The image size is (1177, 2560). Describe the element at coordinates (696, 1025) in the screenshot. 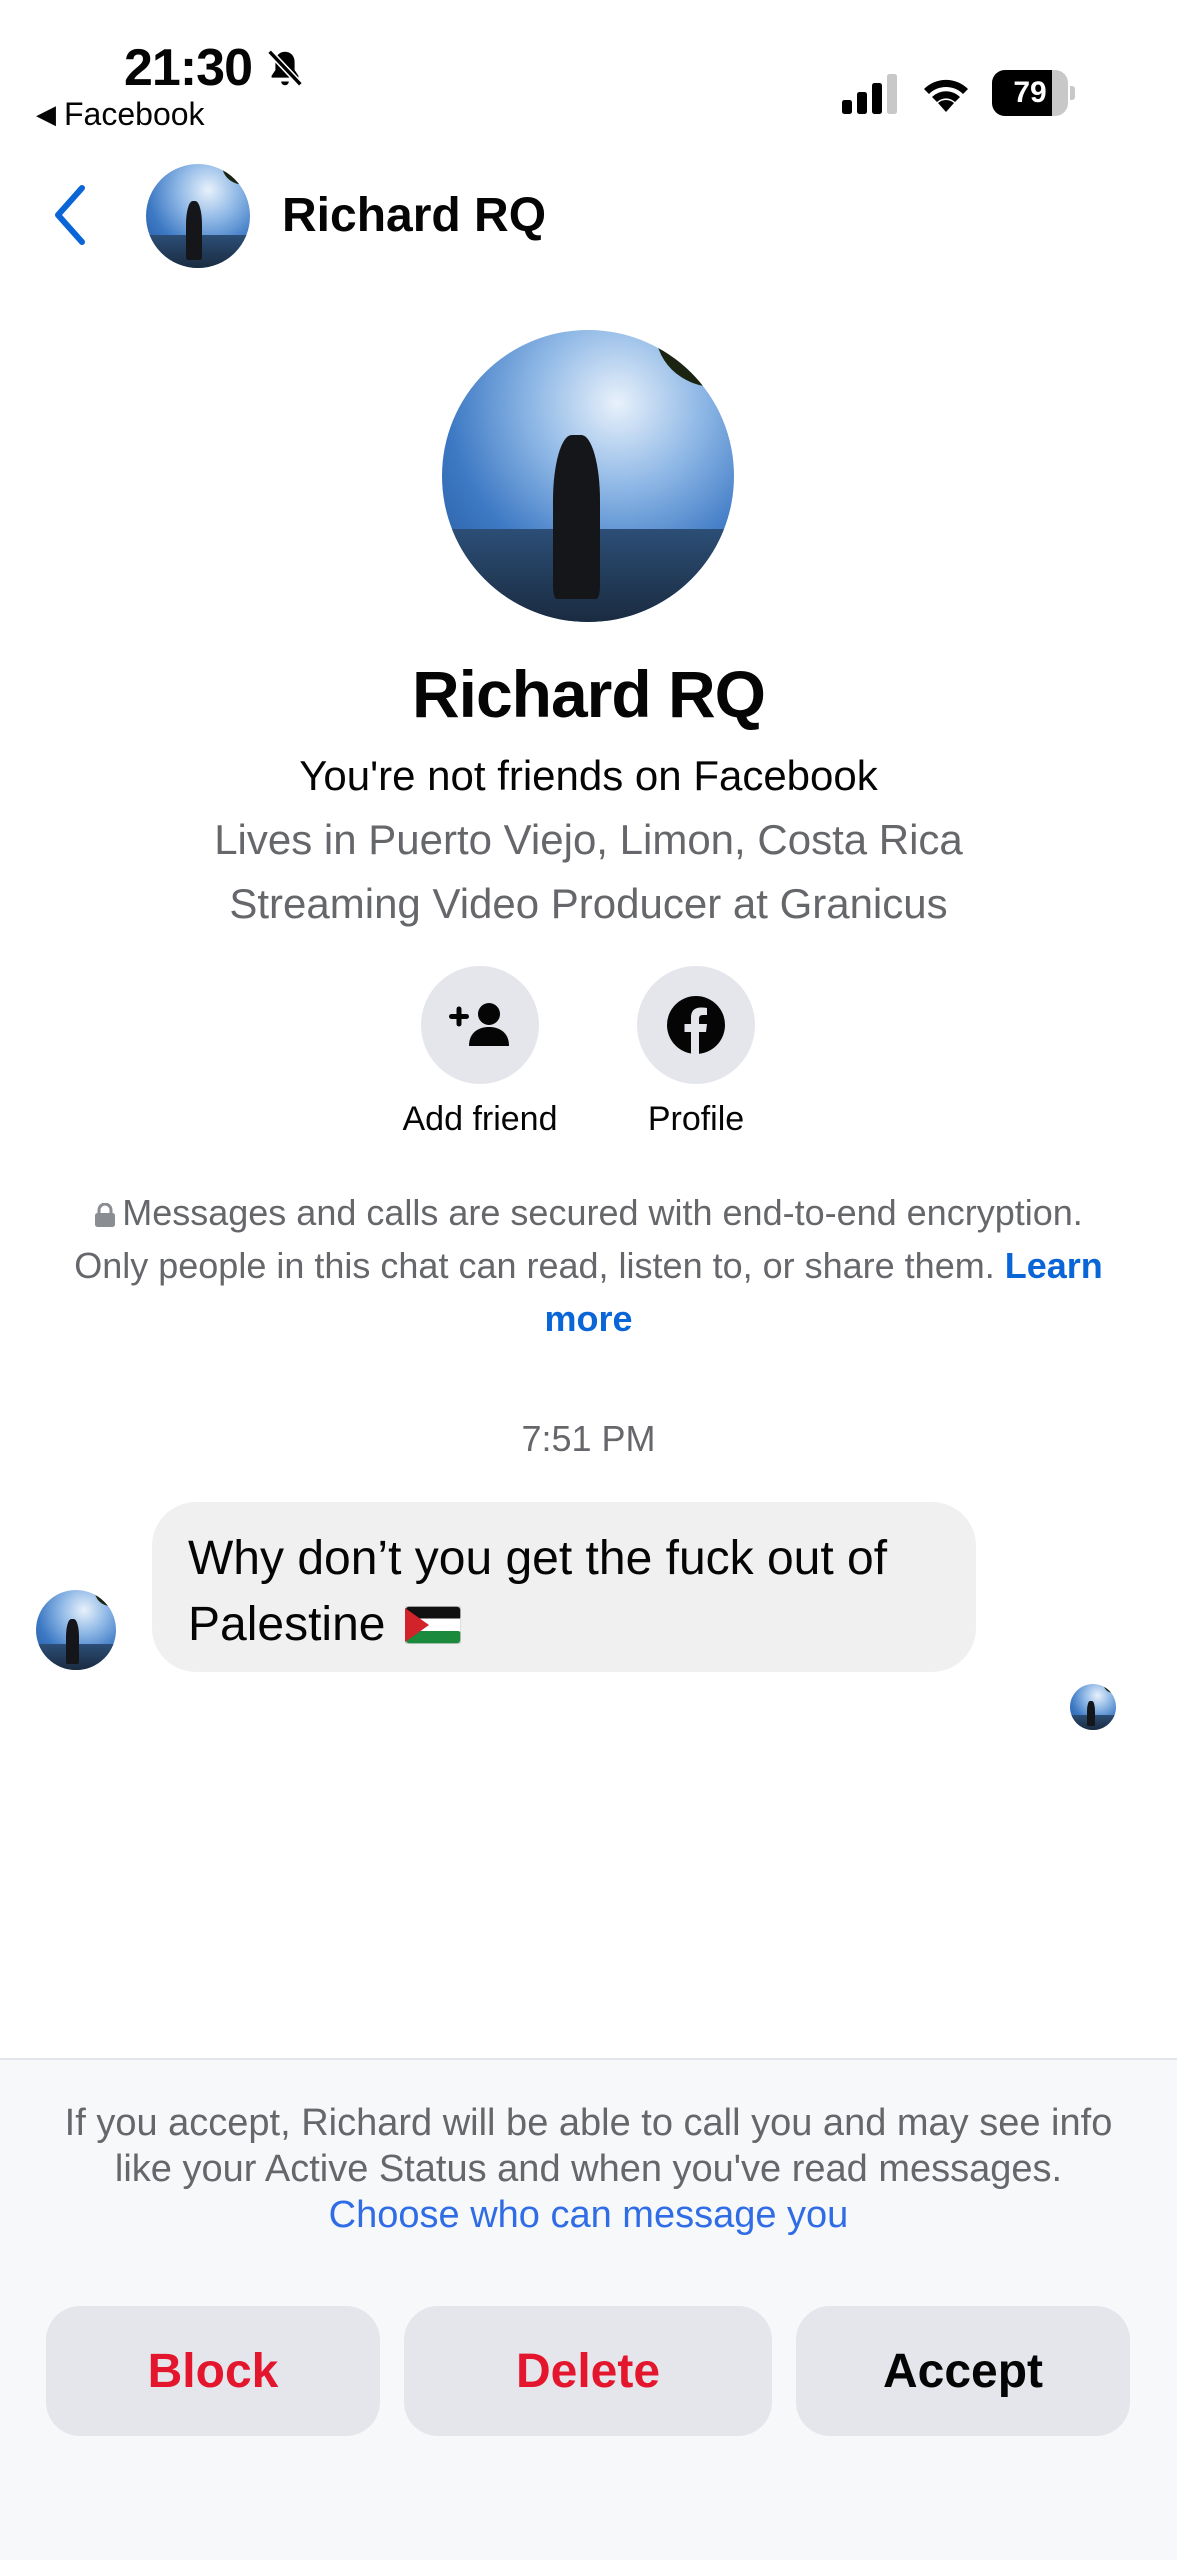

I see `facebook-icon` at that location.